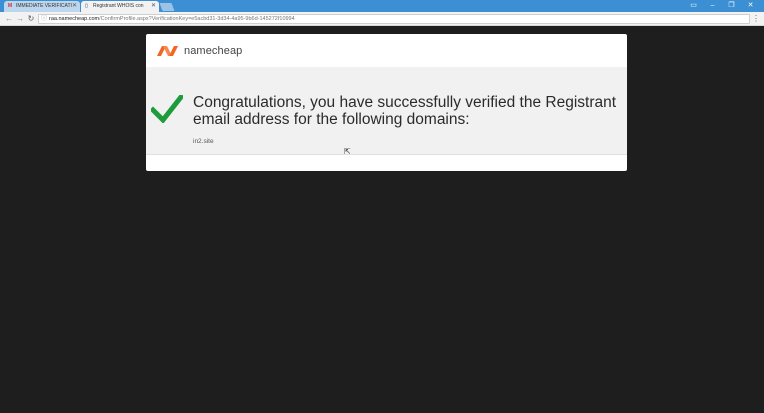 This screenshot has height=413, width=764. What do you see at coordinates (756, 19) in the screenshot?
I see `menu-icon: ⋮` at bounding box center [756, 19].